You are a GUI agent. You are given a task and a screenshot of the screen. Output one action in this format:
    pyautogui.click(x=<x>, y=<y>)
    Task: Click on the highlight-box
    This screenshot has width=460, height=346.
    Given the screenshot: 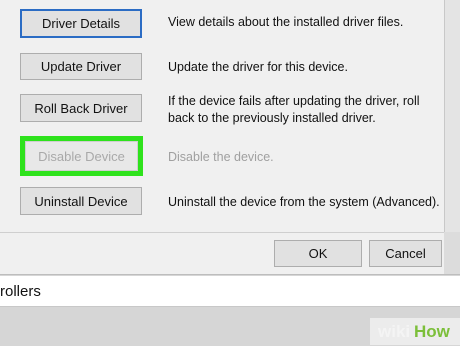 What is the action you would take?
    pyautogui.click(x=81, y=156)
    